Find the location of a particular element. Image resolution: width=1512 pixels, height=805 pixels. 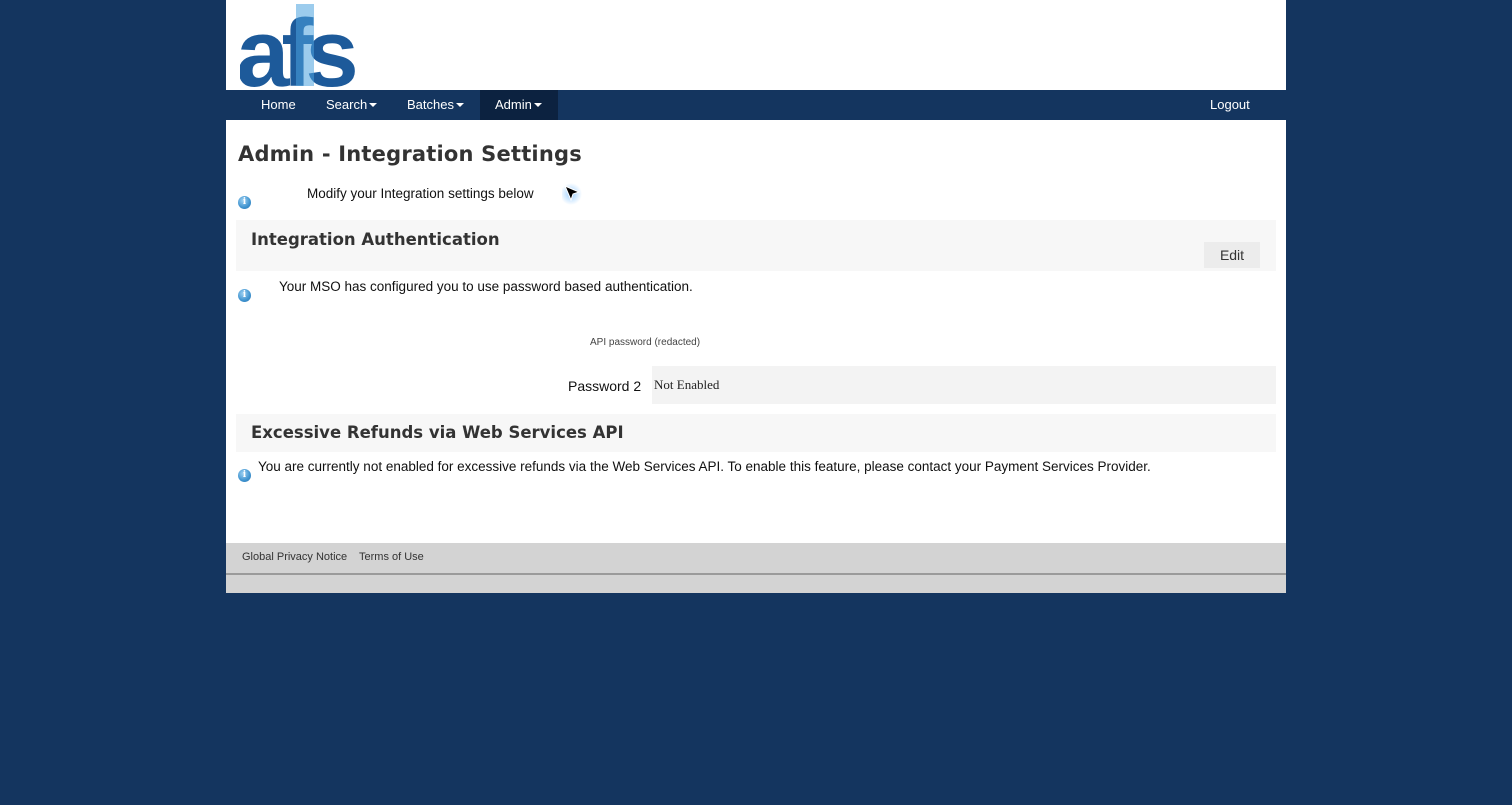

nav-logout: Logout is located at coordinates (1230, 105).